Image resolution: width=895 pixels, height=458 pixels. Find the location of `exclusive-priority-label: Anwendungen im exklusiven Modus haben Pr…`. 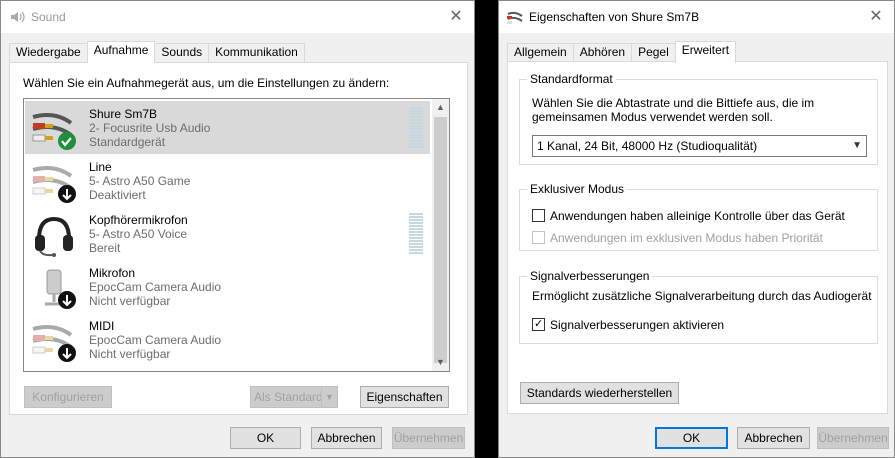

exclusive-priority-label: Anwendungen im exklusiven Modus haben Pr… is located at coordinates (686, 238).